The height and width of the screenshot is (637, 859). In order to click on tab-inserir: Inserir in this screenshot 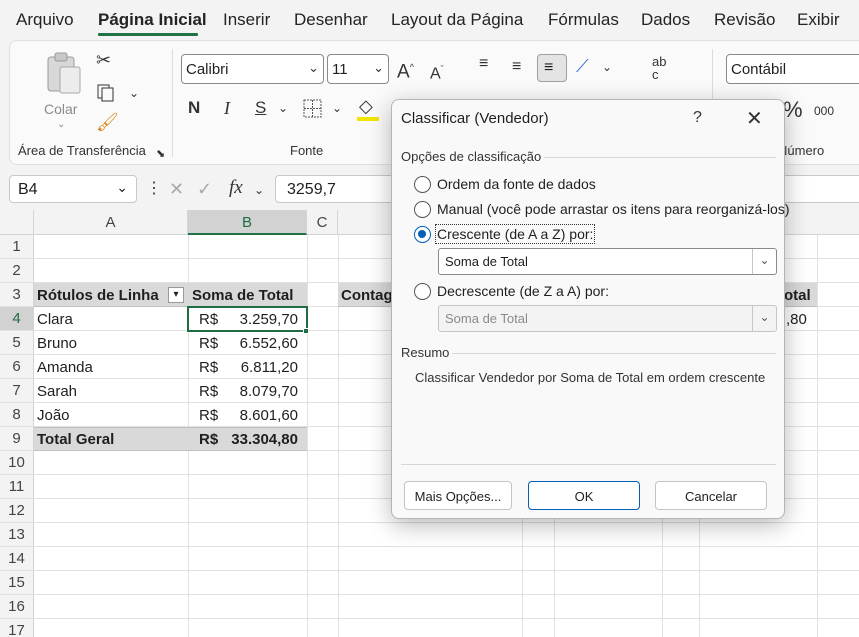, I will do `click(246, 20)`.